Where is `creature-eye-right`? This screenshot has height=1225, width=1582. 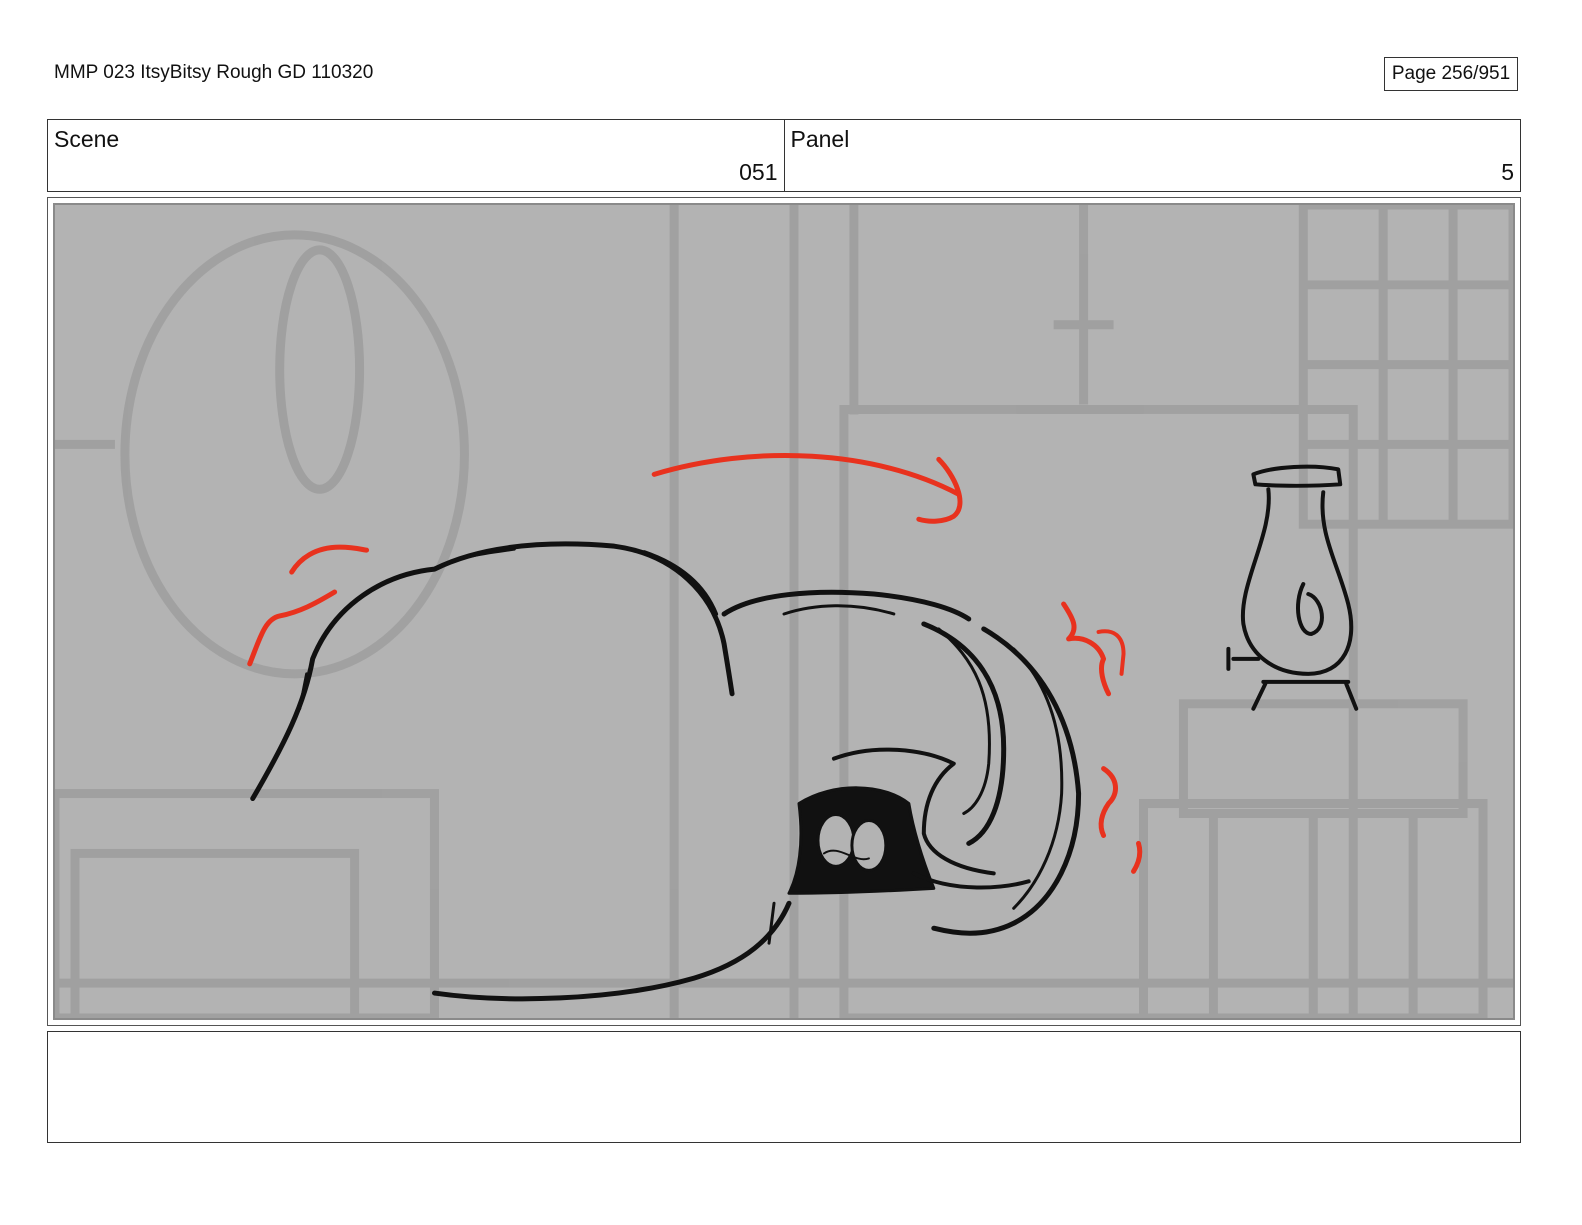 creature-eye-right is located at coordinates (869, 845).